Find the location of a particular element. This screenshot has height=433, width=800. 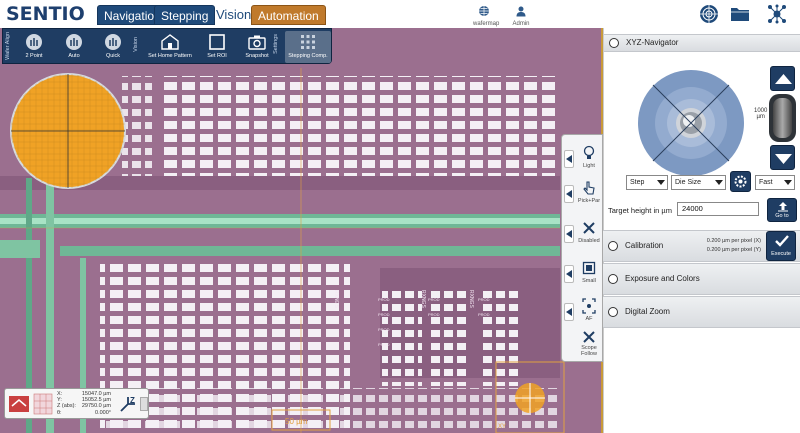

xyz-navigator-title: XYZ-Navigator is located at coordinates (652, 42).